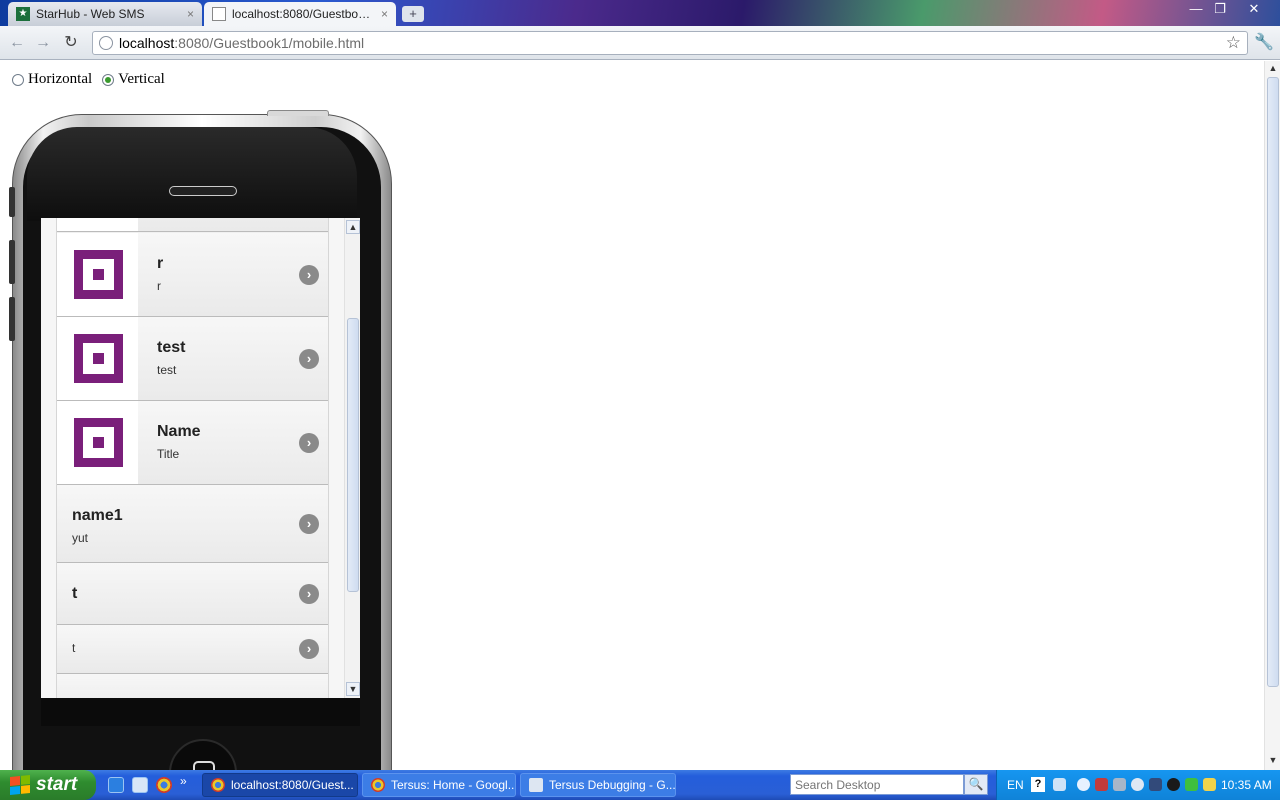  What do you see at coordinates (74, 648) in the screenshot?
I see `entry-subtitle: t` at bounding box center [74, 648].